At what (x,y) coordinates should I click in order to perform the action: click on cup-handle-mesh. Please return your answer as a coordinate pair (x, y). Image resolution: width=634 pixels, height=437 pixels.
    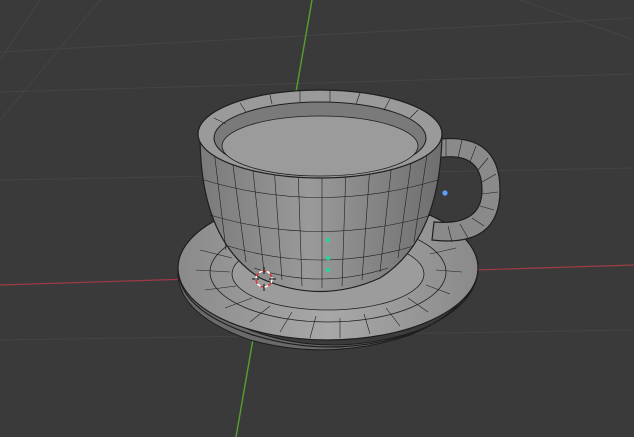
    Looking at the image, I should click on (466, 190).